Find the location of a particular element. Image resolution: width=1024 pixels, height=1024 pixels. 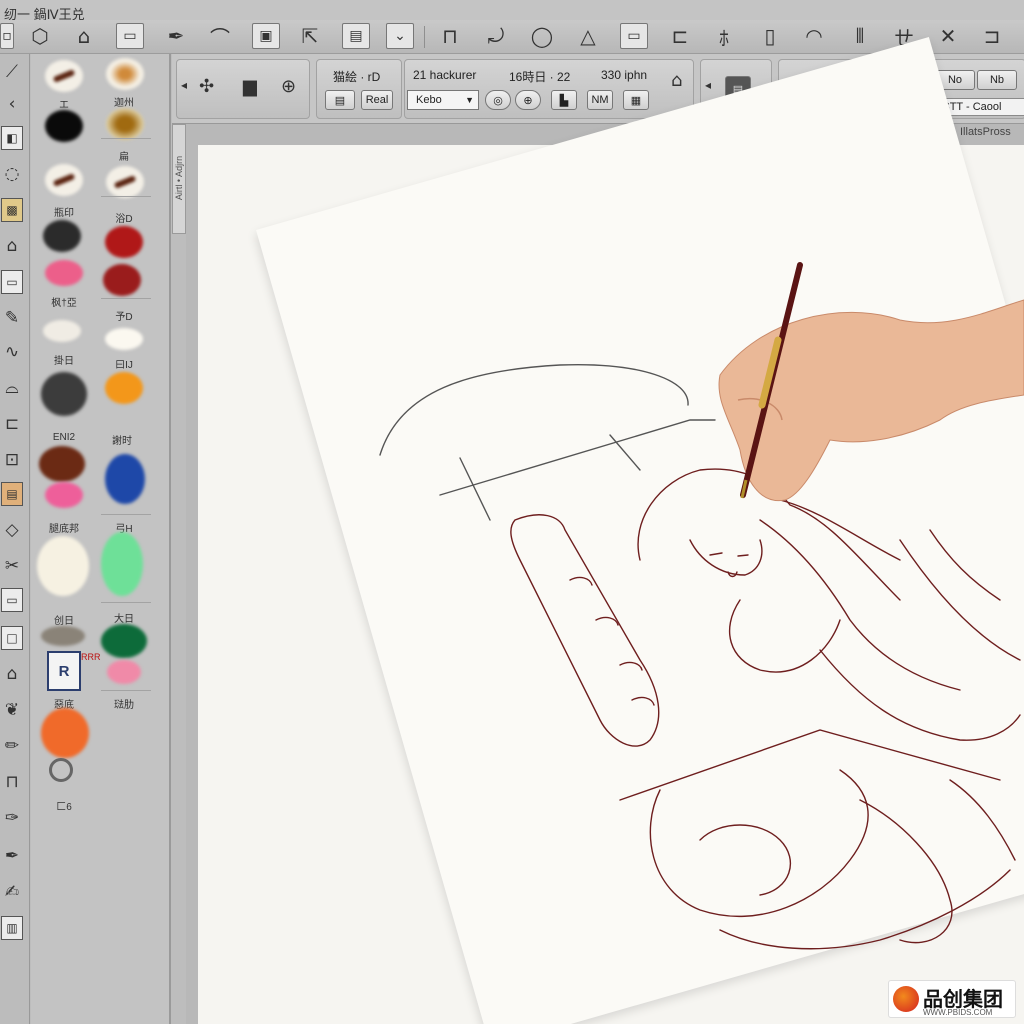

feather-tool-icon: ✑ is located at coordinates (12, 818).